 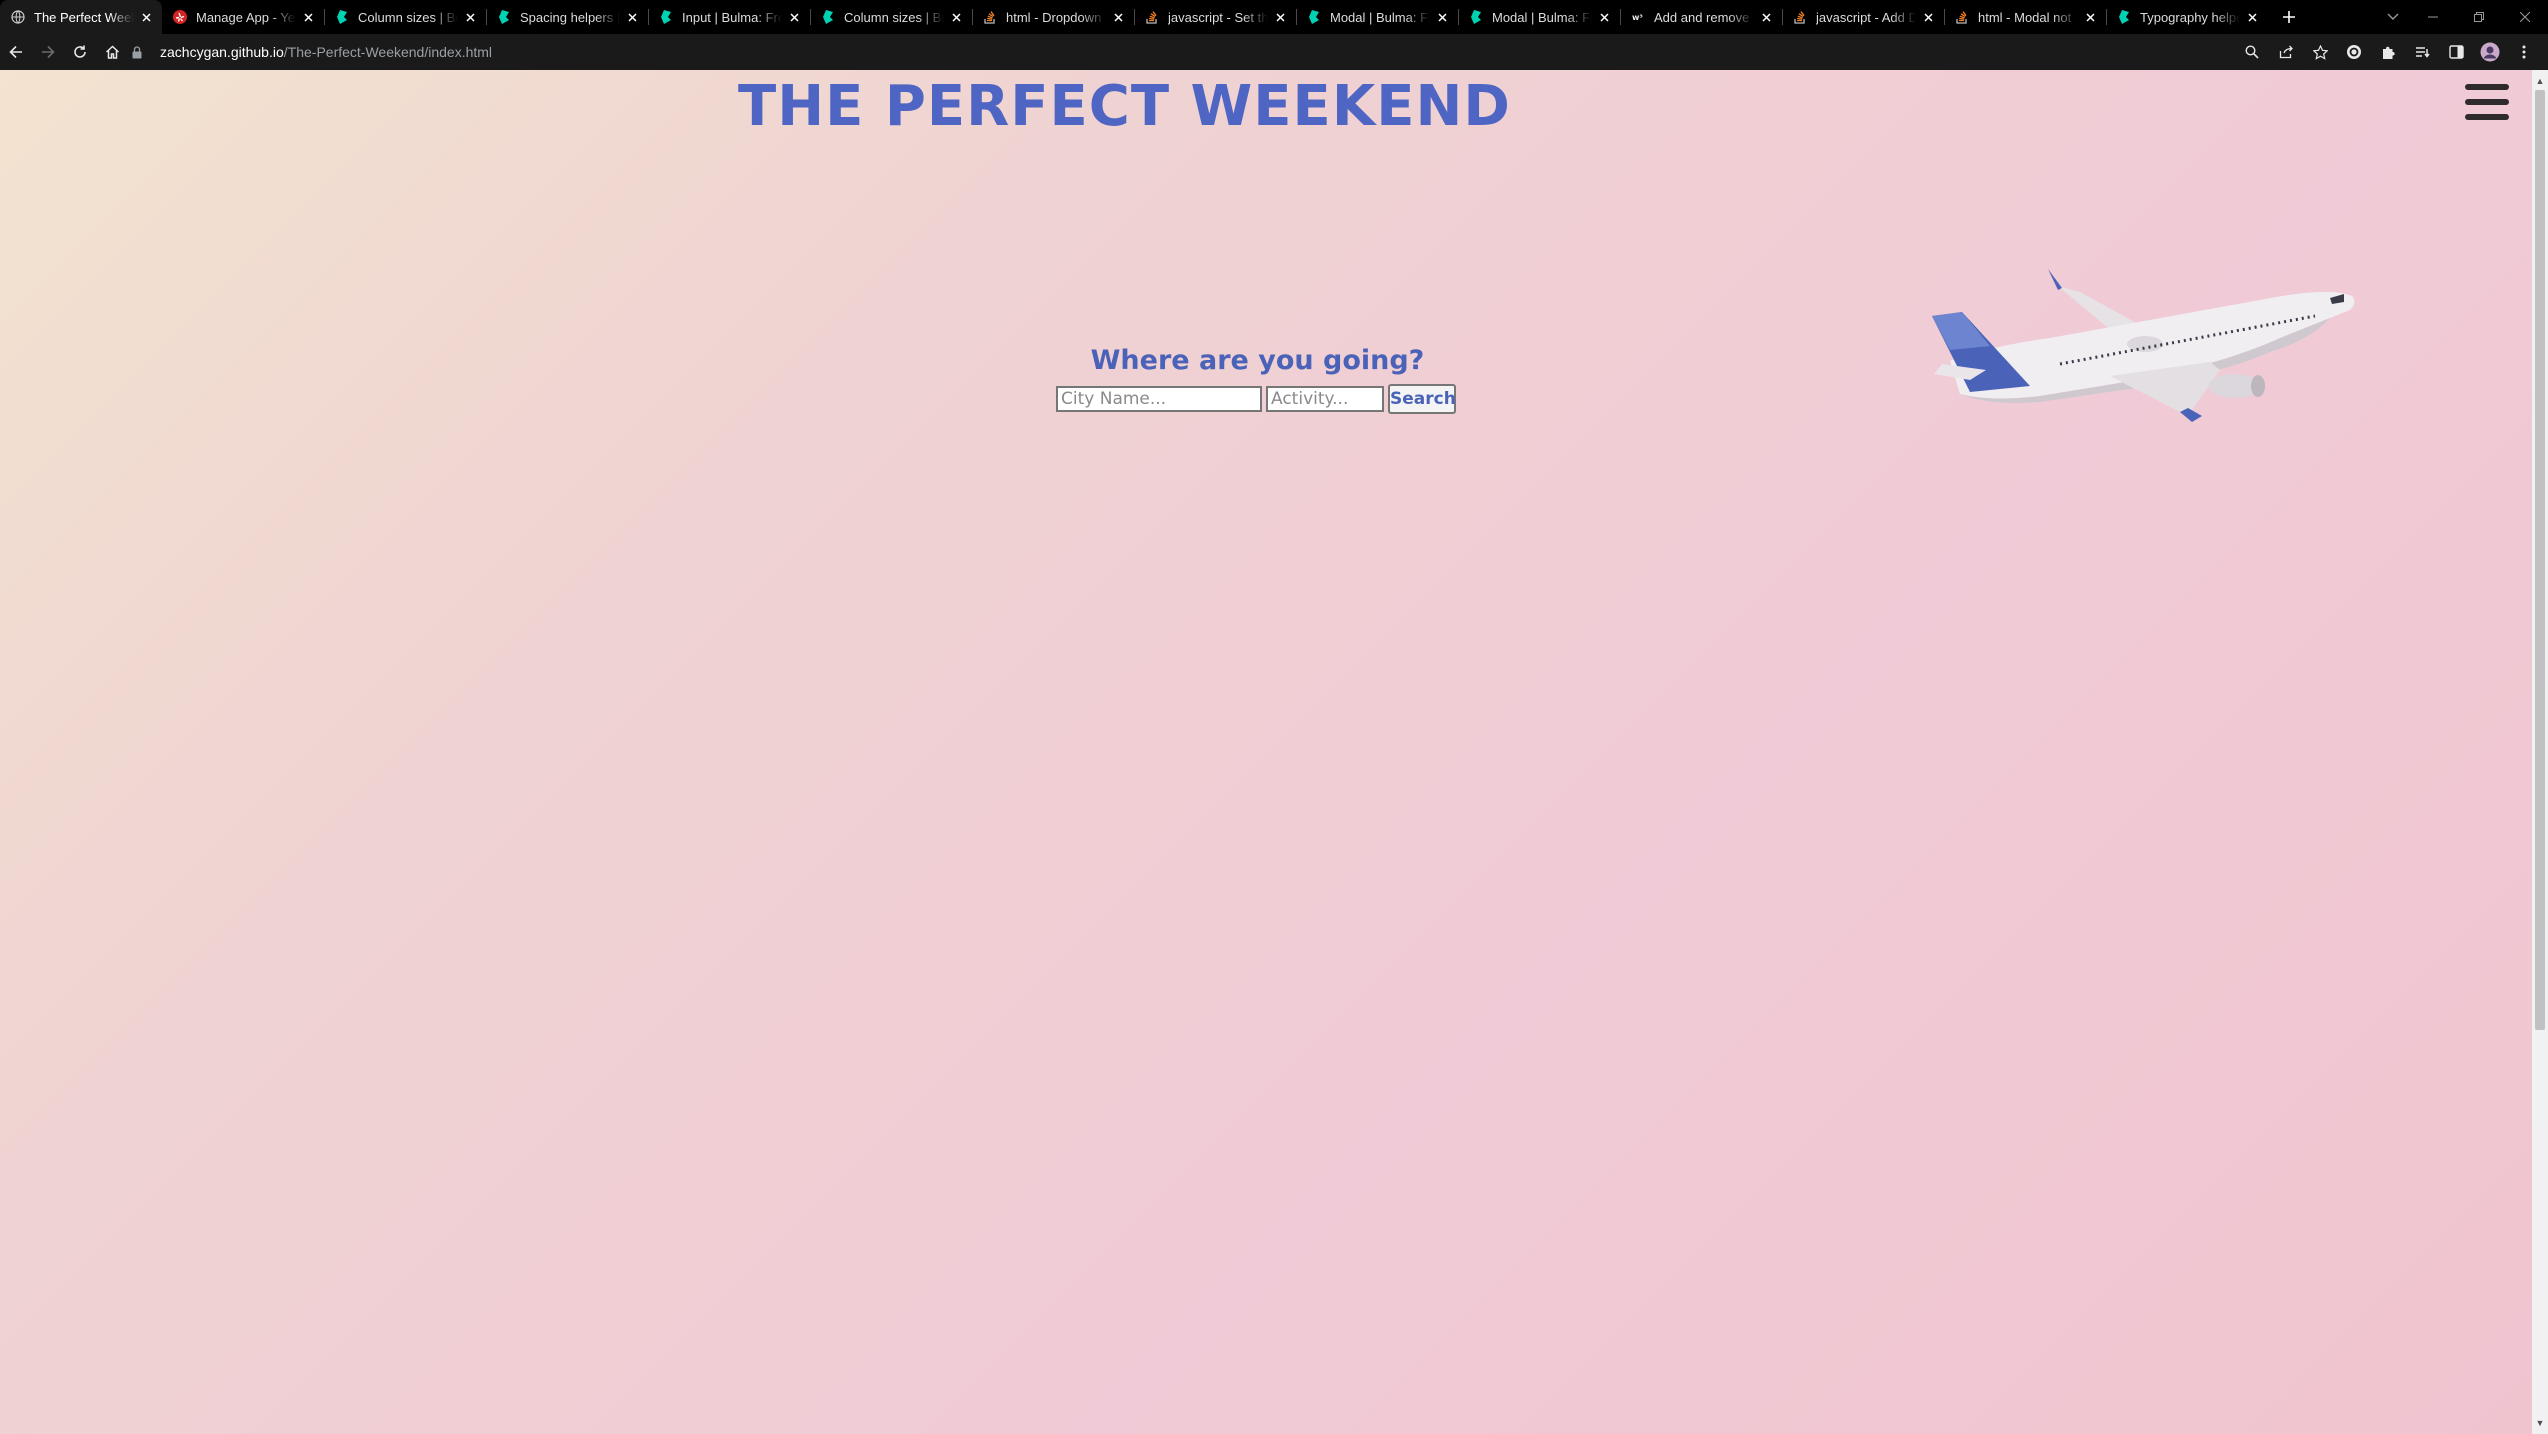 I want to click on browser-tab: javascript - Add D, so click(x=1863, y=17).